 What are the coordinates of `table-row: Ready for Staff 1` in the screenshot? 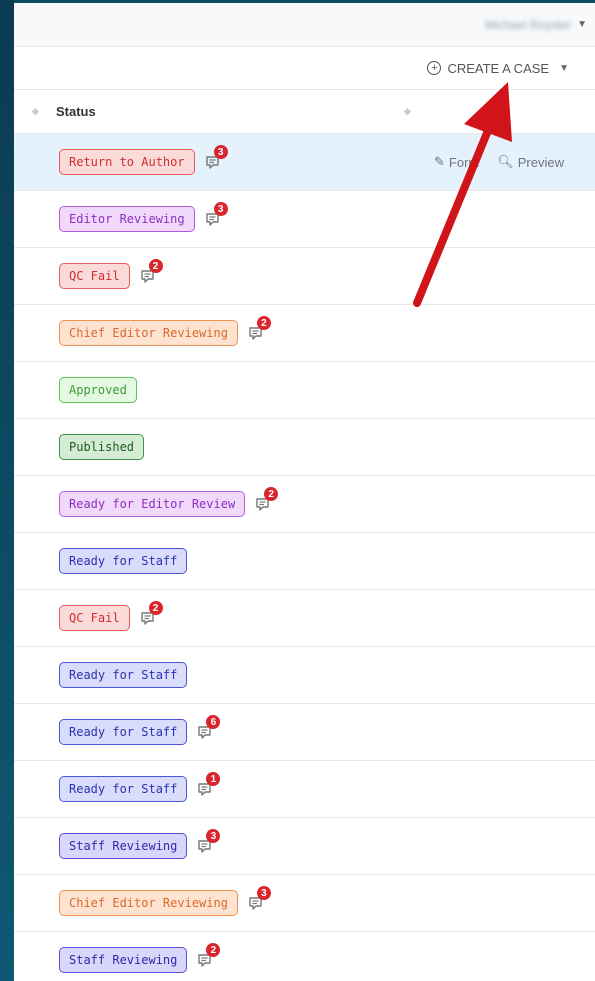 It's located at (304, 789).